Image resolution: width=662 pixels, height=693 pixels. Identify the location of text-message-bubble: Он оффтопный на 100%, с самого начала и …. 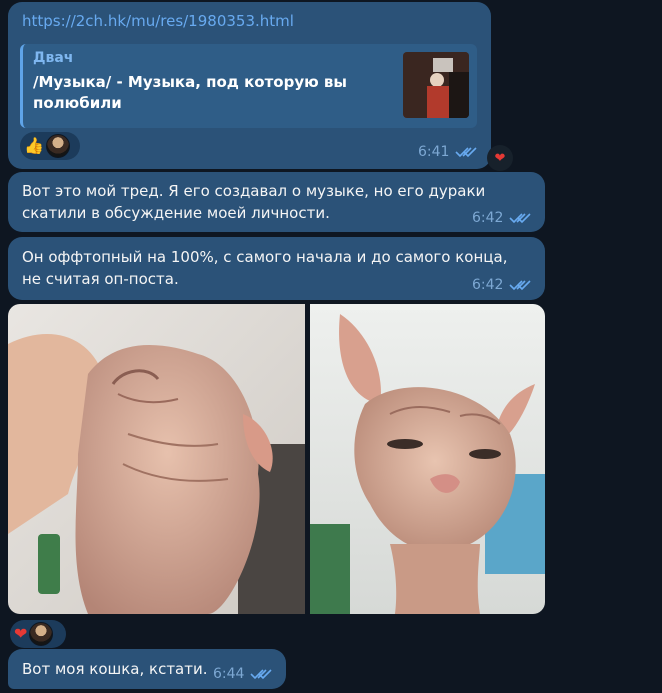
(276, 268).